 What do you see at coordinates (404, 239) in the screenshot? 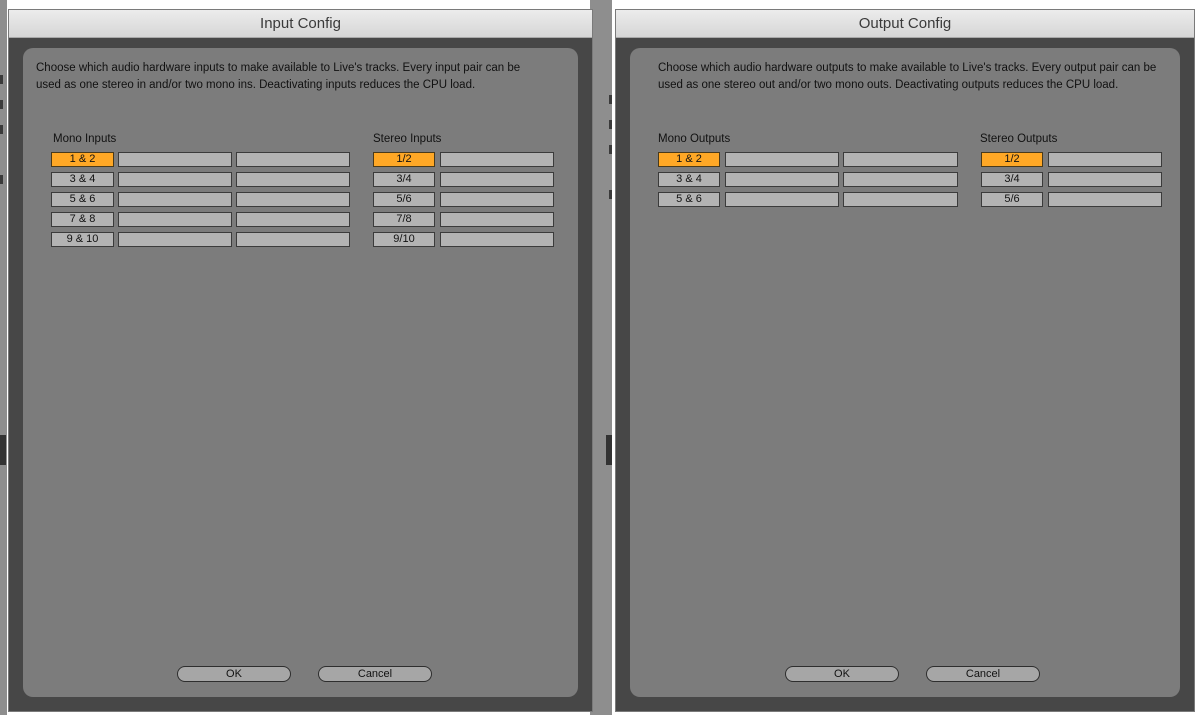
I see `stereo-pair-button: 9/10` at bounding box center [404, 239].